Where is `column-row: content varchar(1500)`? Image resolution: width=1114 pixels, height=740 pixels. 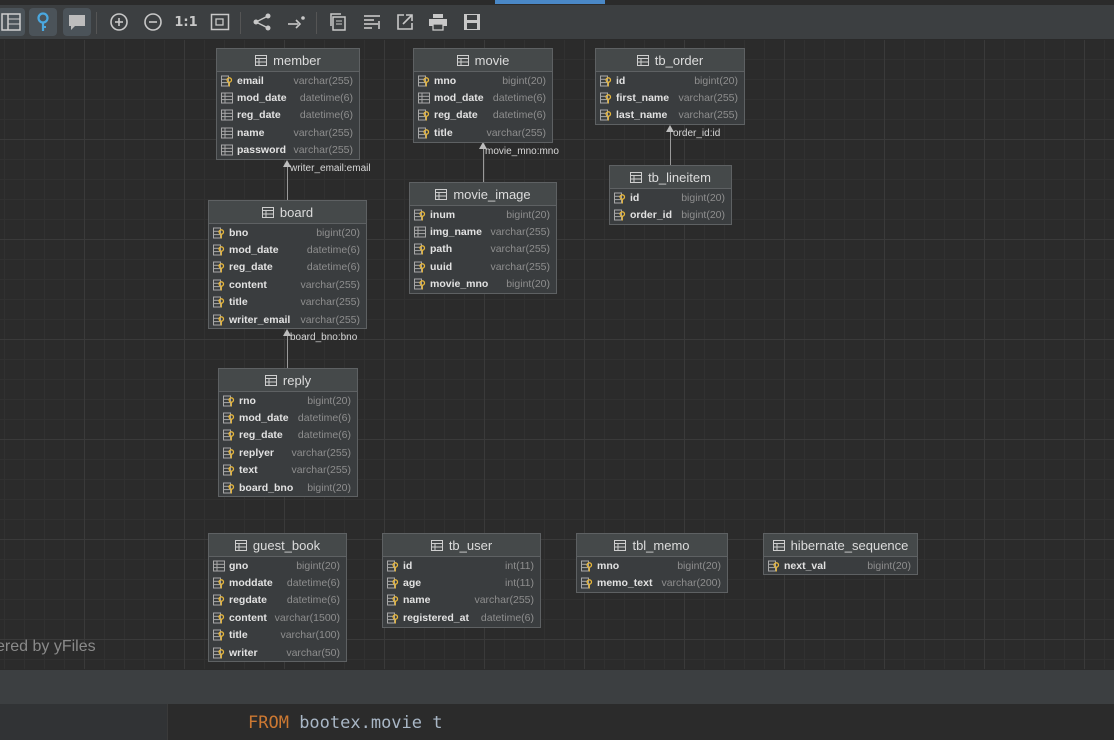
column-row: content varchar(1500) is located at coordinates (277, 617).